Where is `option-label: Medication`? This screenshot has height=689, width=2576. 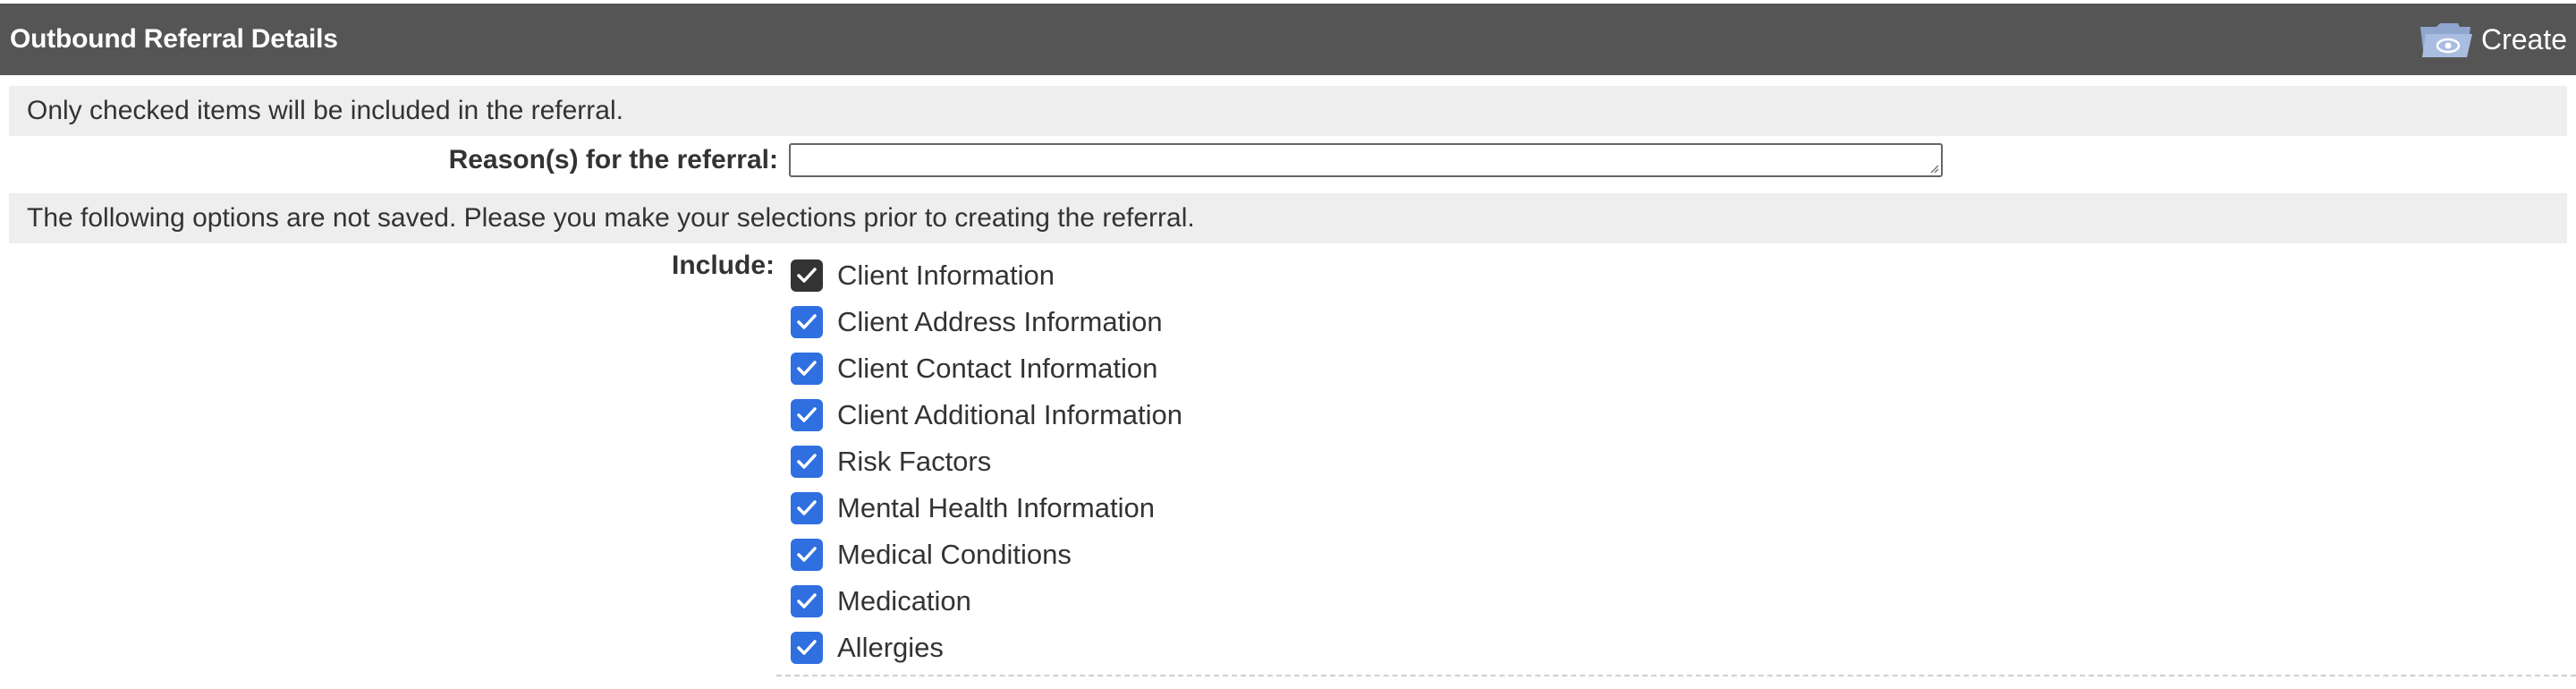
option-label: Medication is located at coordinates (904, 601).